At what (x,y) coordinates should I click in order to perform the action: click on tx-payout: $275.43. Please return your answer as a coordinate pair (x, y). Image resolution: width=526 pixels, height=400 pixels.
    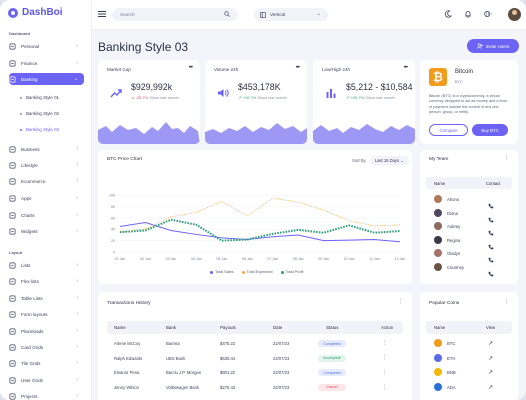
    Looking at the image, I should click on (228, 387).